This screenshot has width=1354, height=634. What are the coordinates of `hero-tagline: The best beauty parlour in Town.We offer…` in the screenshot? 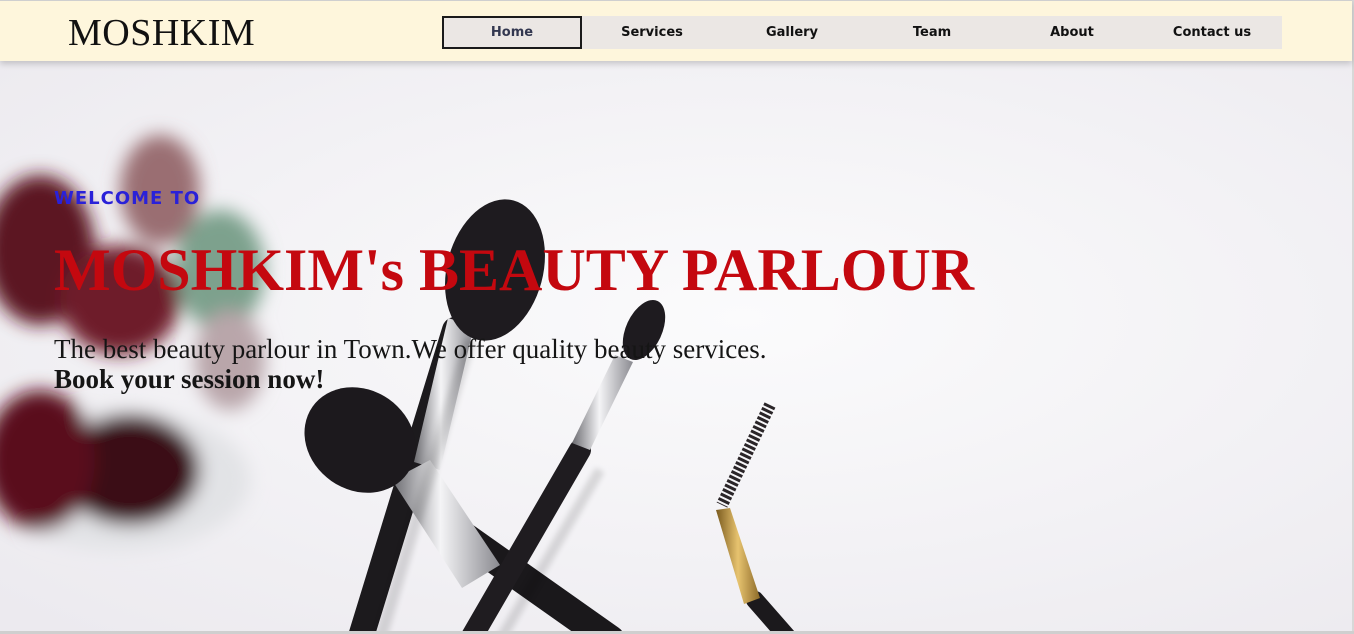 It's located at (410, 349).